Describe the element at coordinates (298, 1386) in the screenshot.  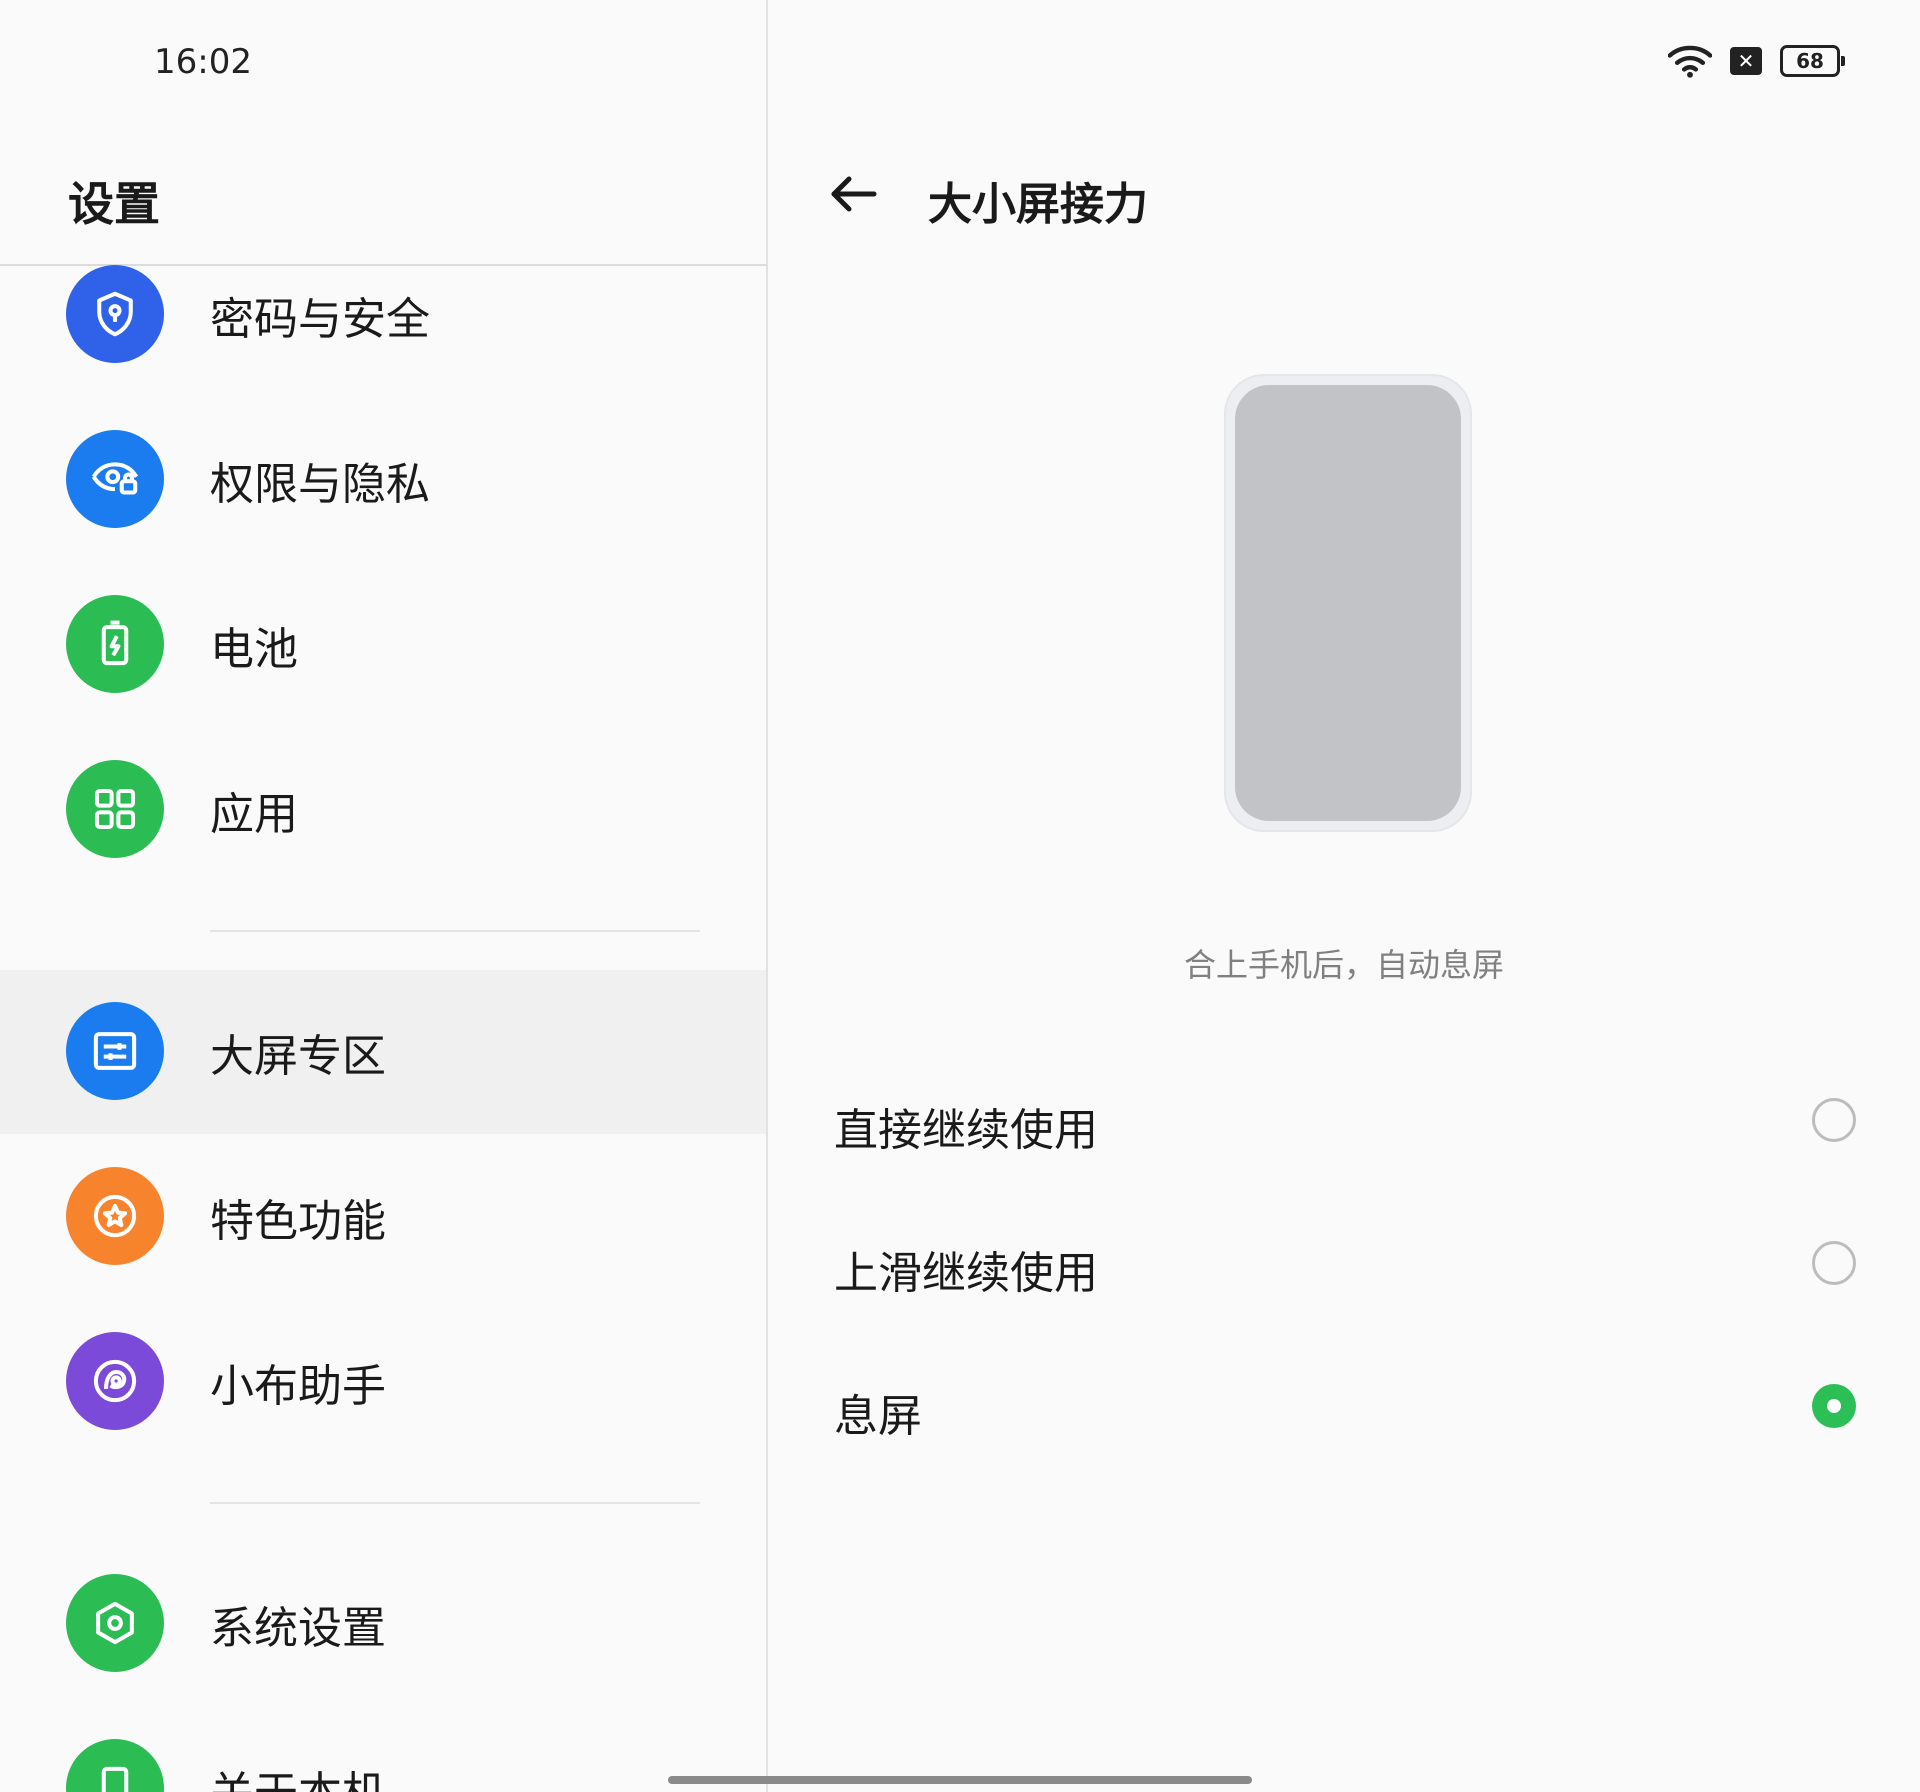
I see `sidebar-item-label: 小布助手` at that location.